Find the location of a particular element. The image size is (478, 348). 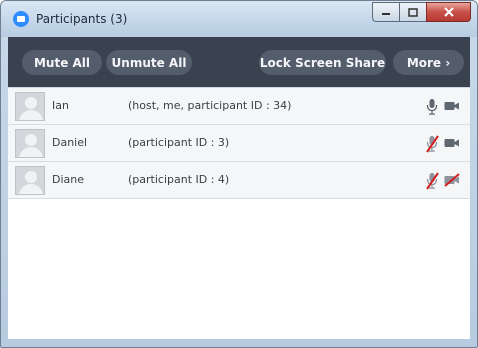

window-controls is located at coordinates (421, 12).